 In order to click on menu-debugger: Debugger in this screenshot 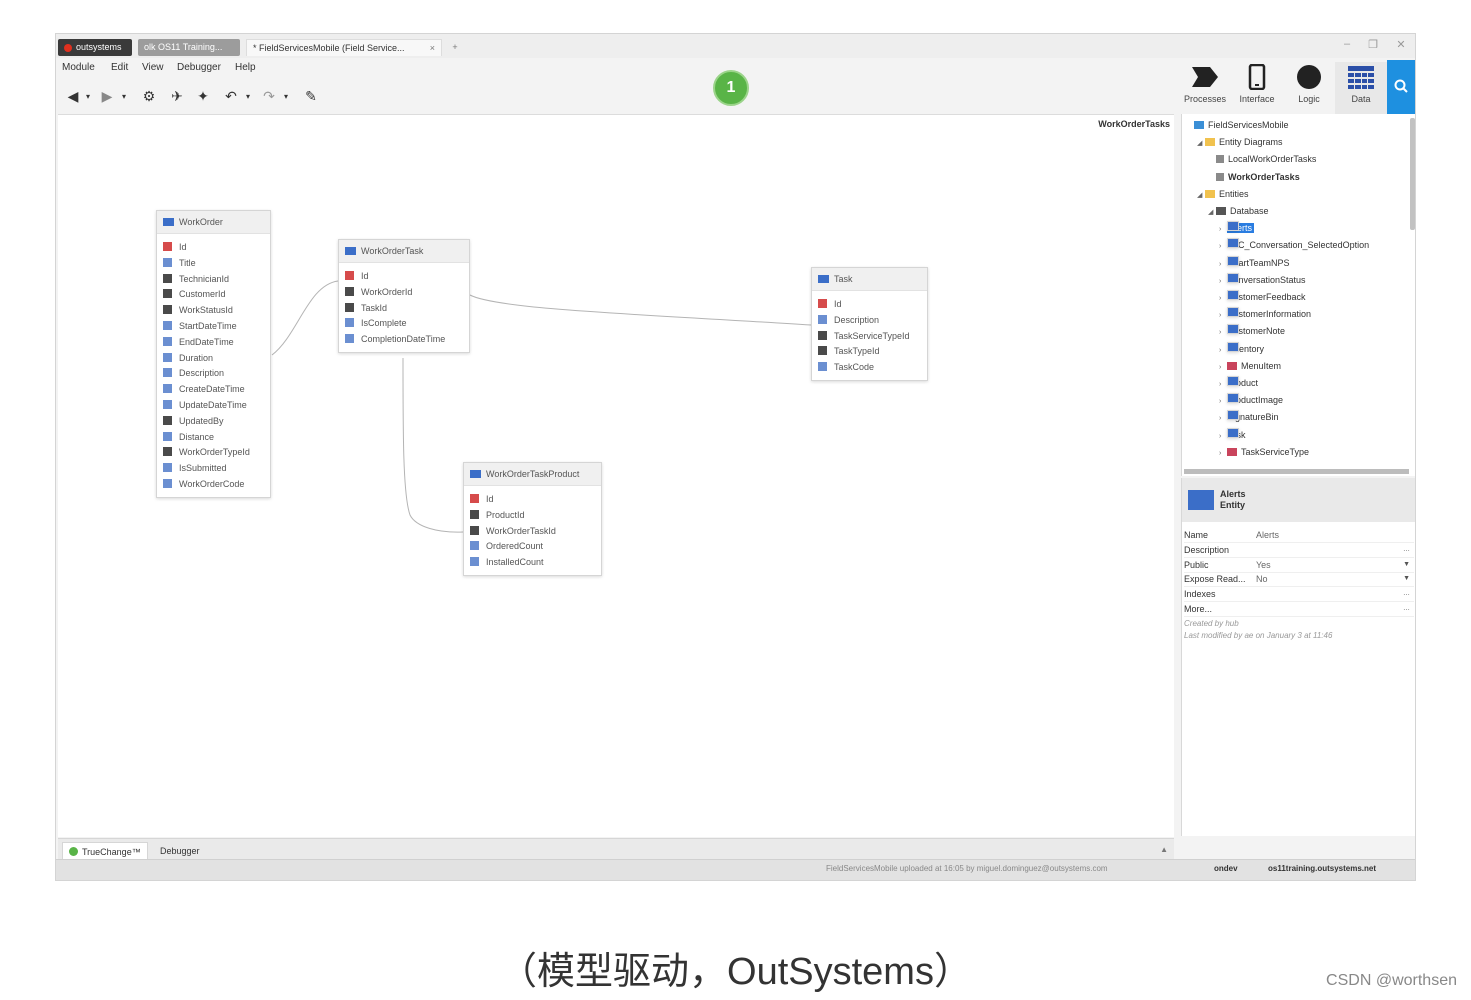, I will do `click(199, 67)`.